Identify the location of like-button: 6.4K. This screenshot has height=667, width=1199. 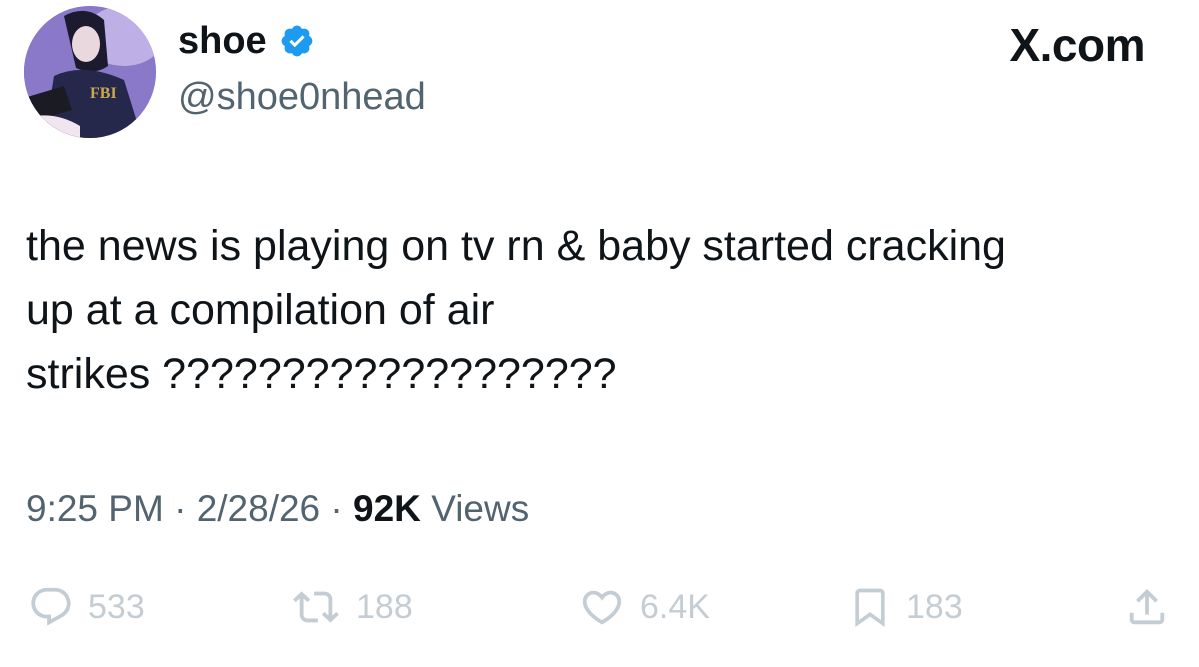
(644, 607).